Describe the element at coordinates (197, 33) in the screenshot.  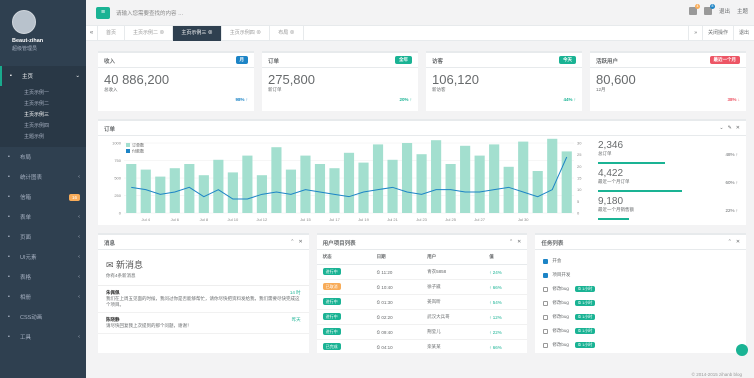
I see `tab-item: 主页示例三 ⊗` at that location.